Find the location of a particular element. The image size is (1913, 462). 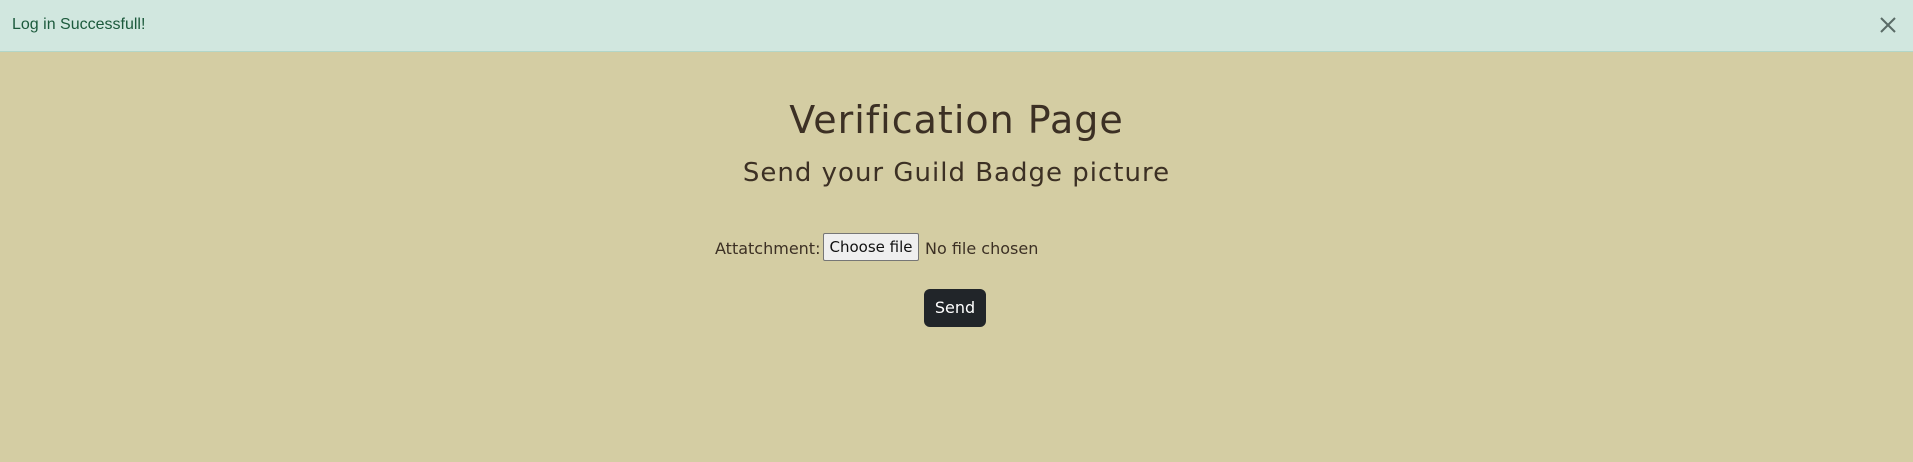

choose-file-button: Choose file is located at coordinates (871, 247).